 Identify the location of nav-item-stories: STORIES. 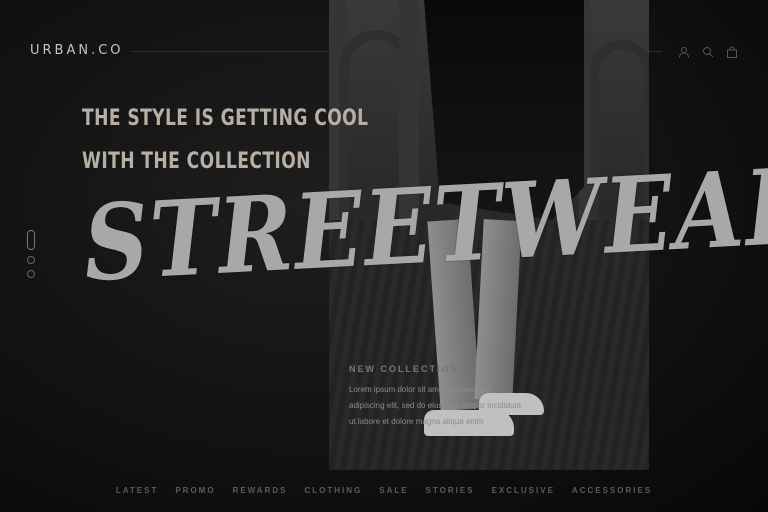
(450, 490).